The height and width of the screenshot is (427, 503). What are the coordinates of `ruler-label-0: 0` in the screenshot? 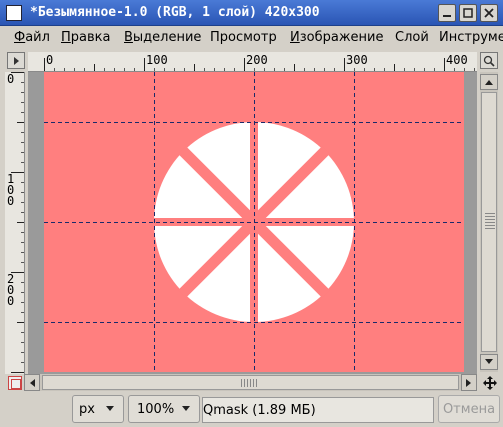 It's located at (50, 60).